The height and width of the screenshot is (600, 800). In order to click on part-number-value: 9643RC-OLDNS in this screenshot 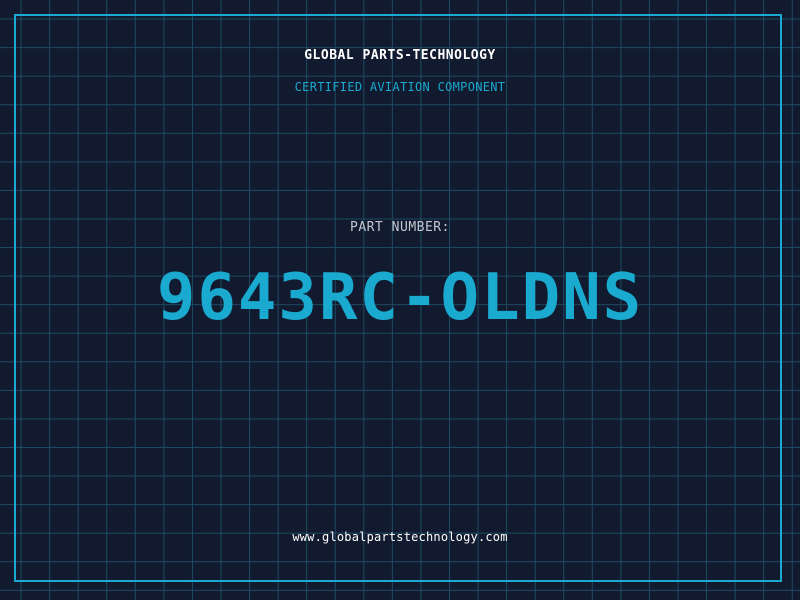, I will do `click(400, 298)`.